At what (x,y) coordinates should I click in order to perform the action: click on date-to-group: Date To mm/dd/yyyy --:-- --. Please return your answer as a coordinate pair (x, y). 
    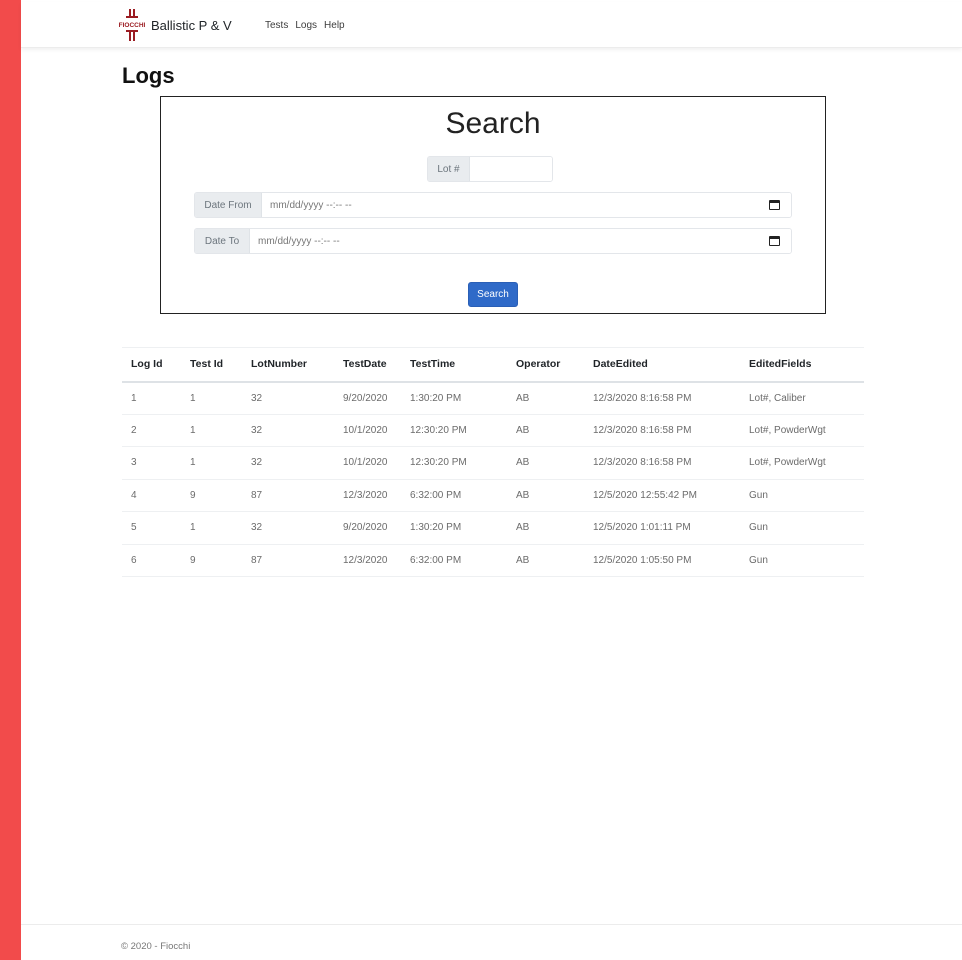
    Looking at the image, I should click on (493, 241).